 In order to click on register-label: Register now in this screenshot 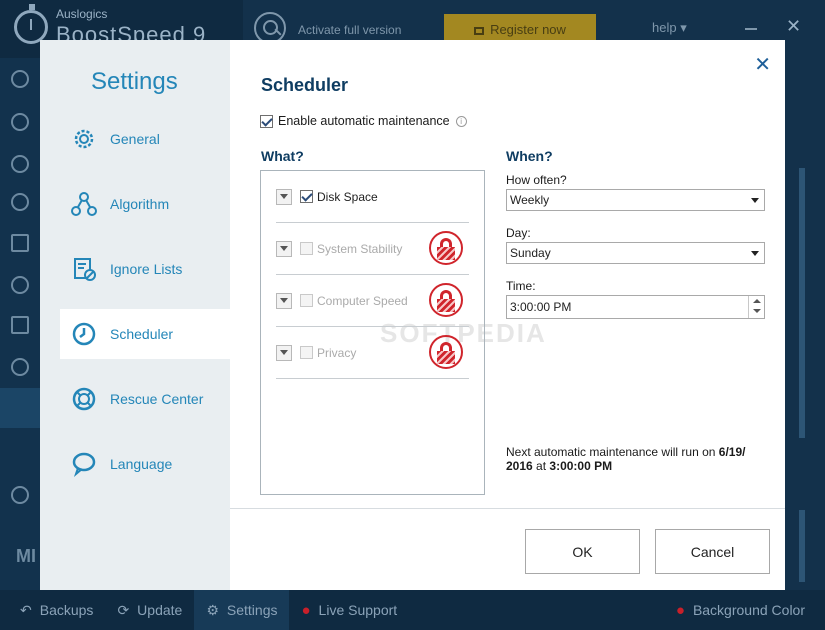, I will do `click(528, 29)`.